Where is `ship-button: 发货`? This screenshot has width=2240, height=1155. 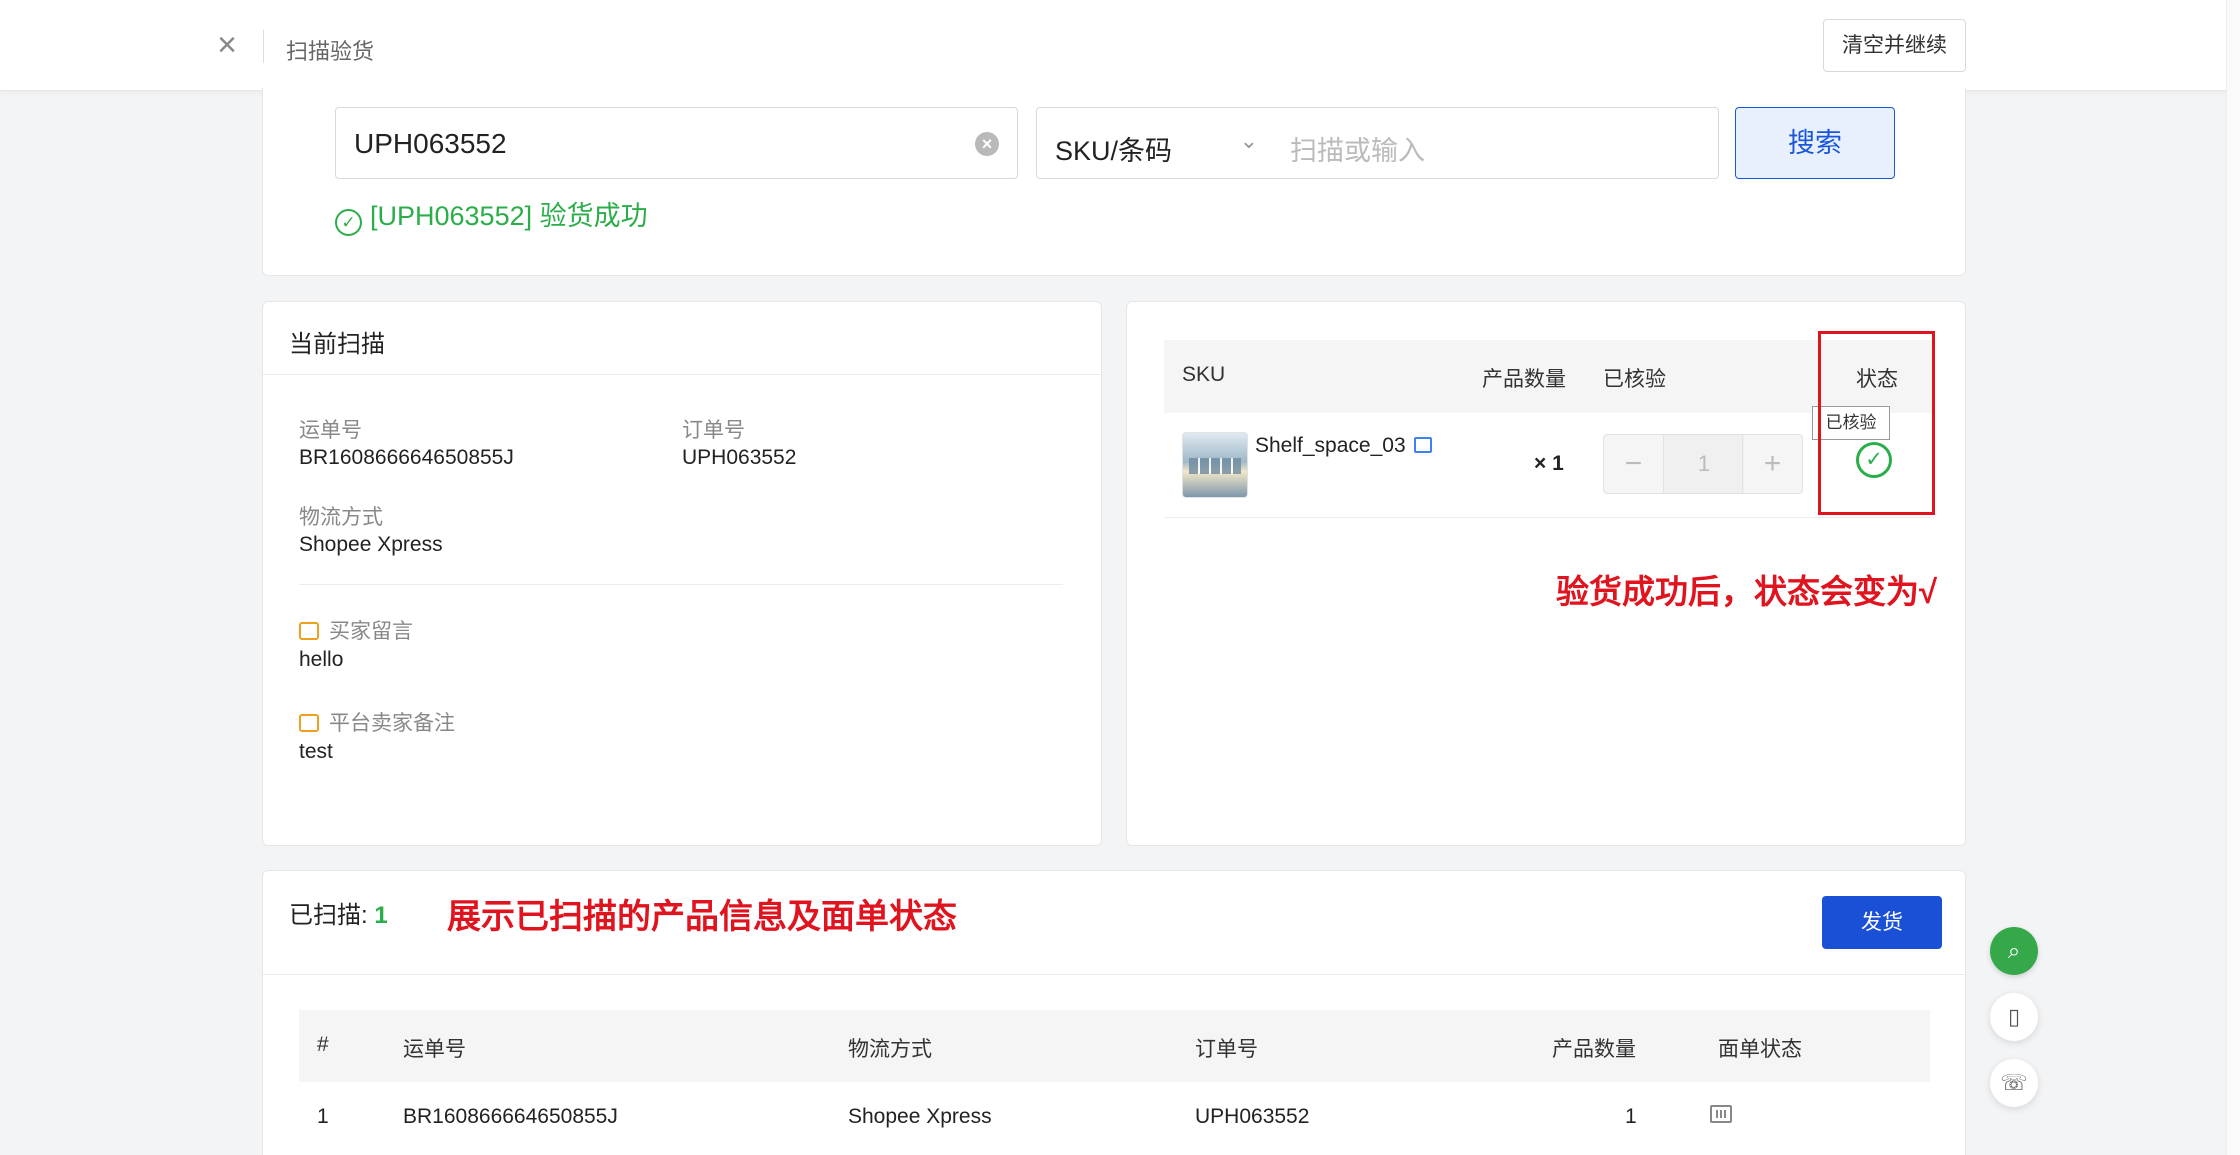 ship-button: 发货 is located at coordinates (1882, 922).